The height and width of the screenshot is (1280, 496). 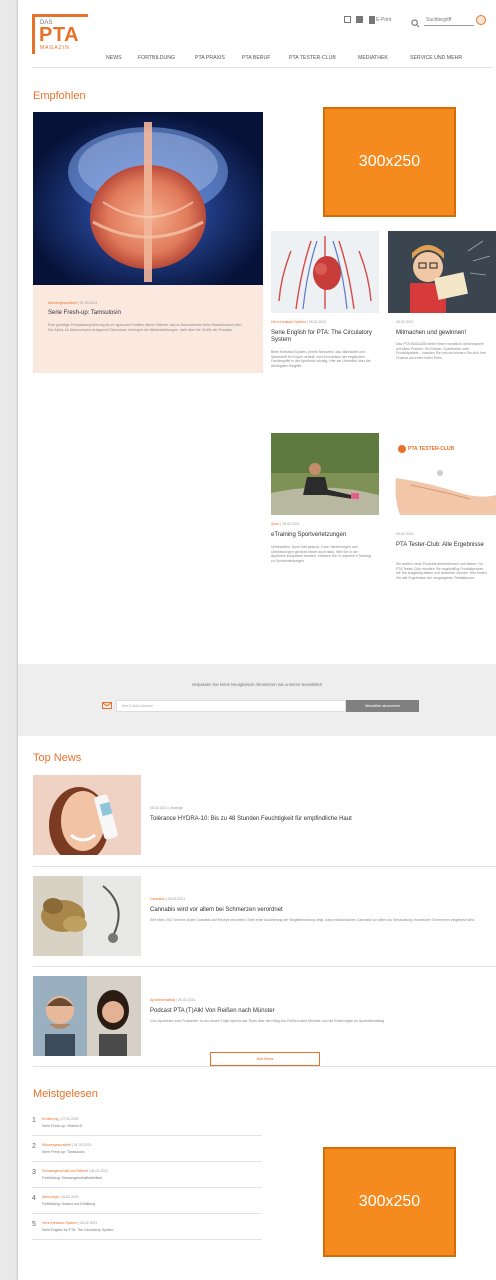 I want to click on section-title-empfohlen: Empfohlen, so click(x=59, y=96).